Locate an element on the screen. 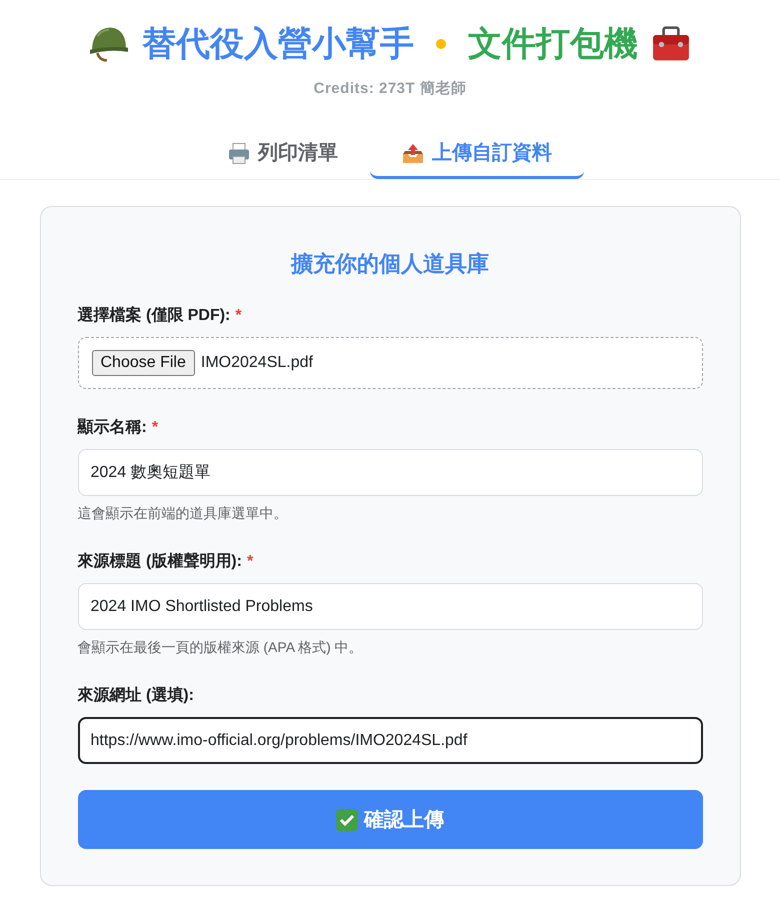 The height and width of the screenshot is (911, 780). separator-dot-icon is located at coordinates (441, 44).